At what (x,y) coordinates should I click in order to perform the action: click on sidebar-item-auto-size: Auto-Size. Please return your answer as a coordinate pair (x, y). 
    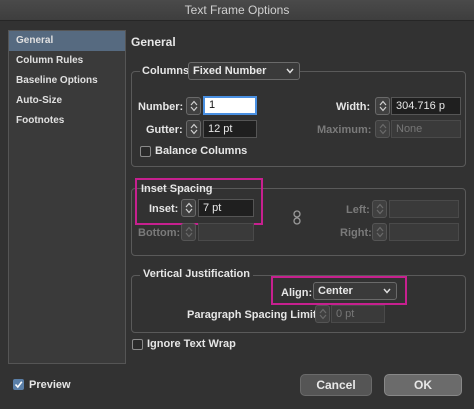
    Looking at the image, I should click on (67, 101).